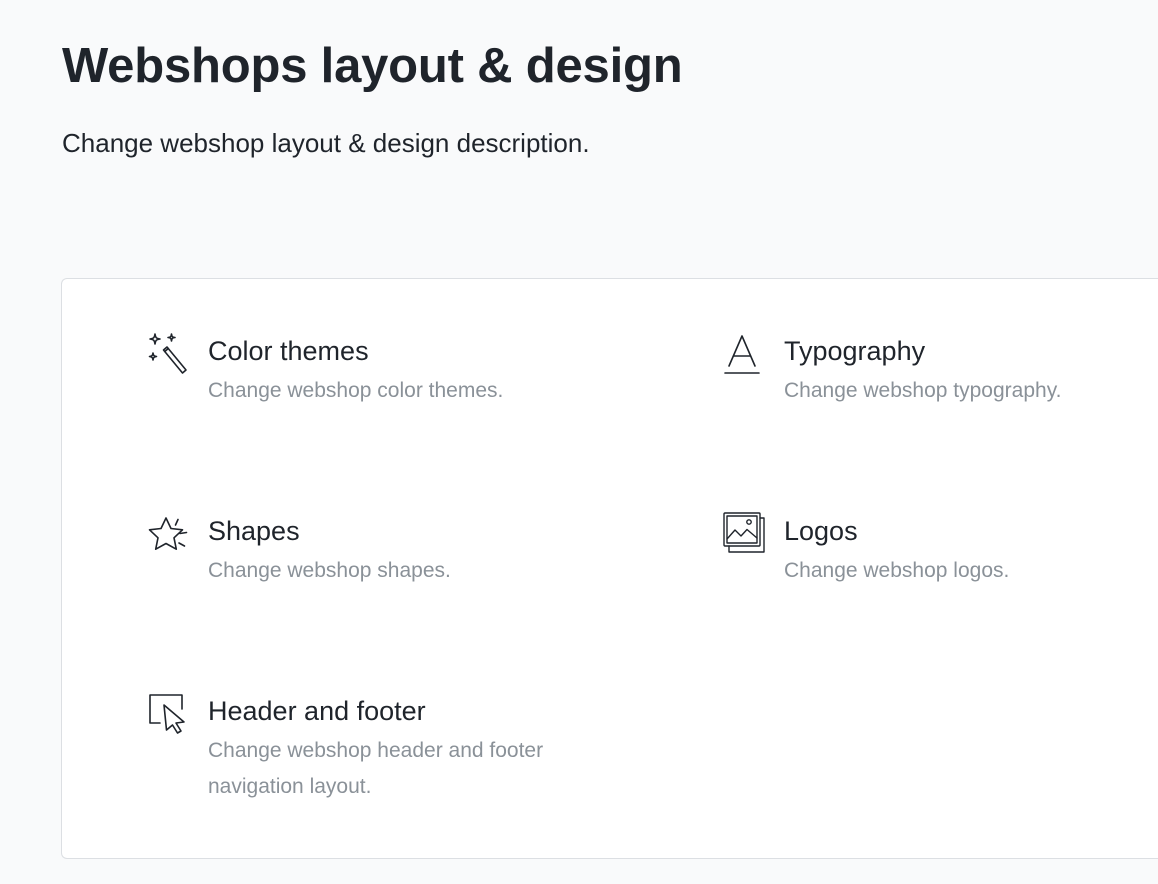 The image size is (1158, 884). I want to click on star-icon, so click(169, 534).